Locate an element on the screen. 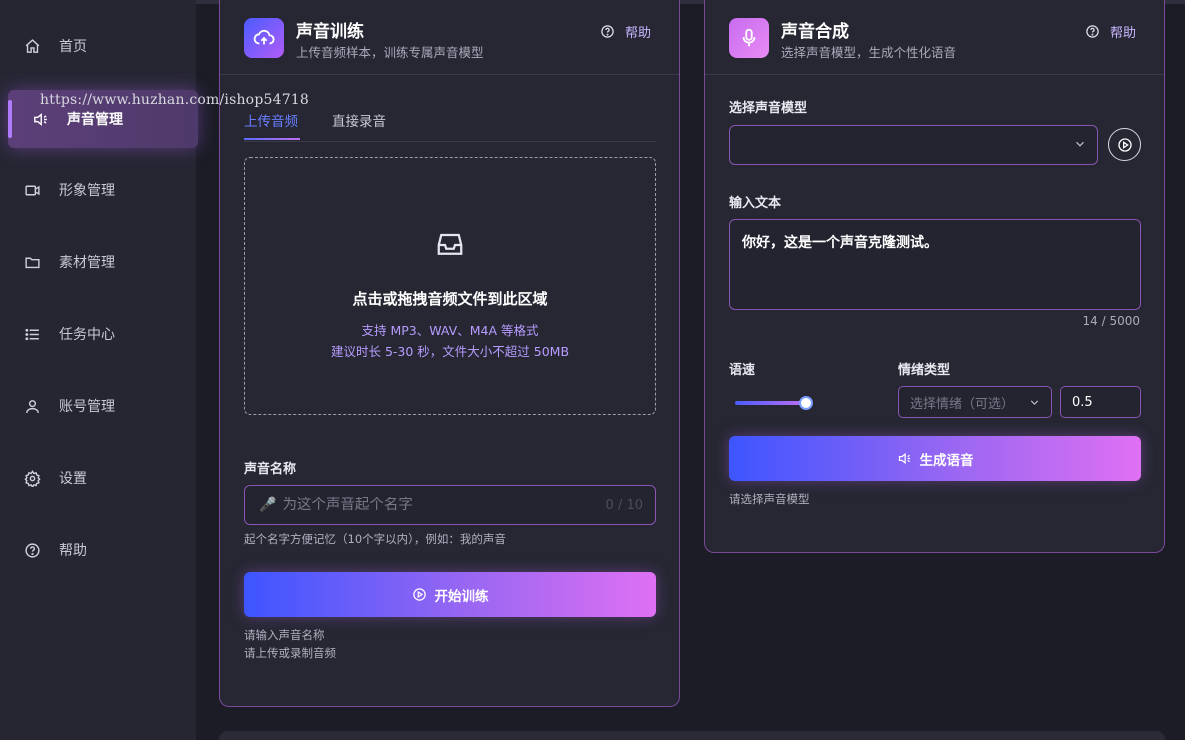  inbox-icon is located at coordinates (450, 245).